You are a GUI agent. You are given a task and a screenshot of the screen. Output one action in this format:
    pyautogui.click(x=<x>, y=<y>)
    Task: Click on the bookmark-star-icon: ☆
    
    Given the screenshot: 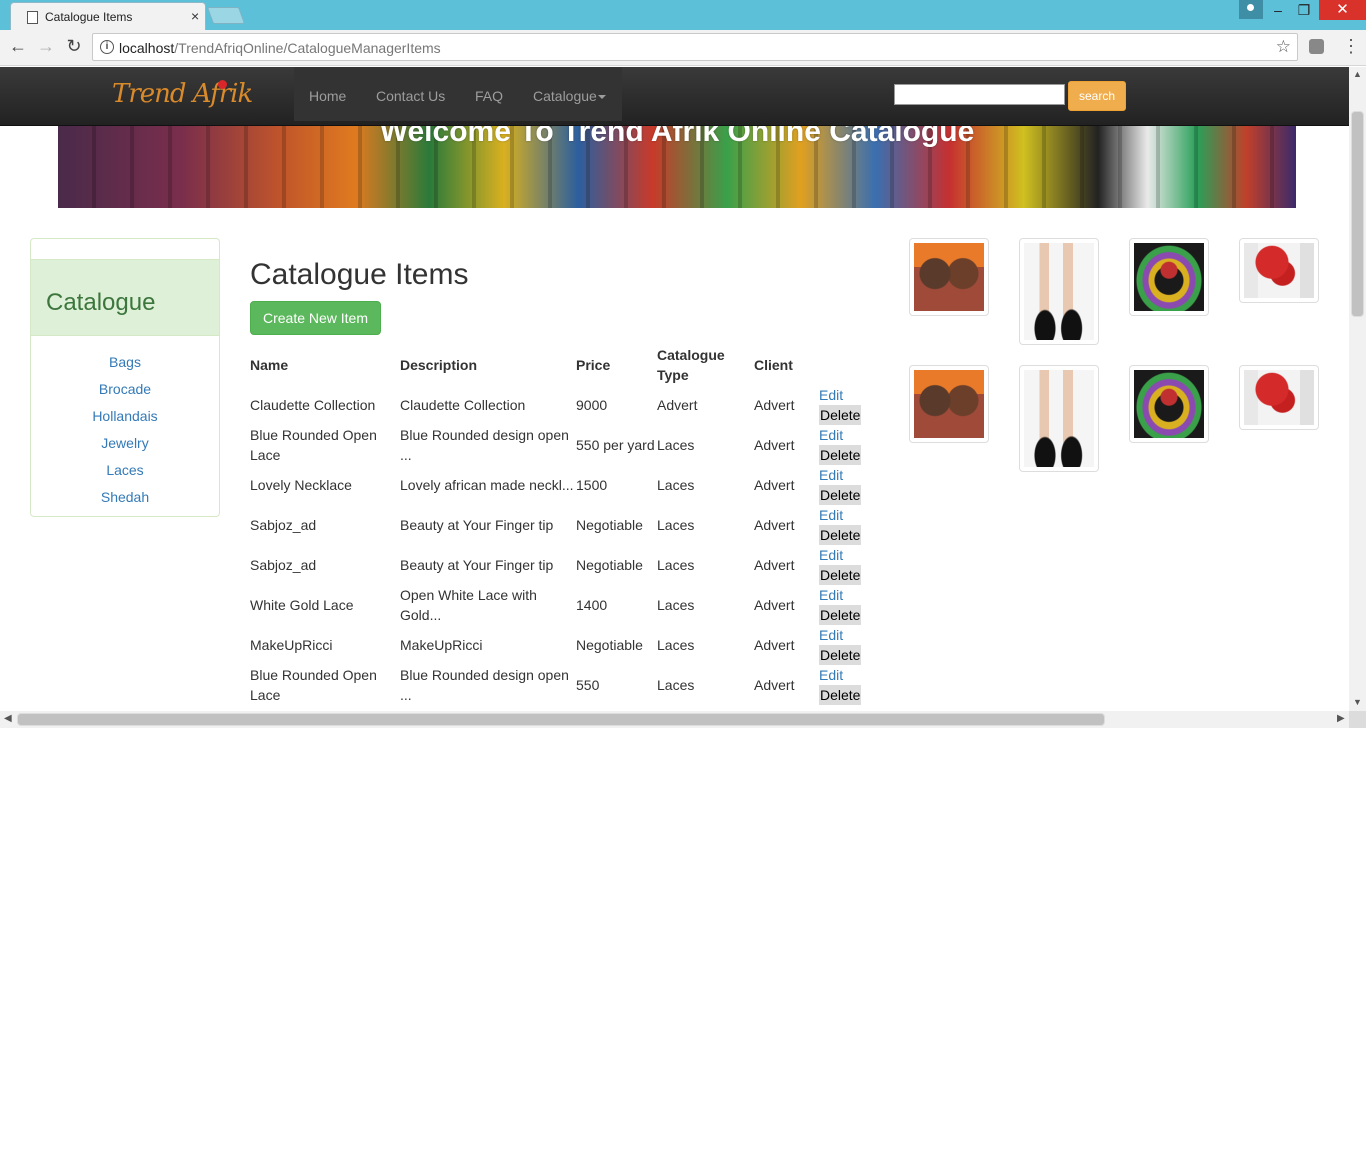 What is the action you would take?
    pyautogui.click(x=1283, y=47)
    